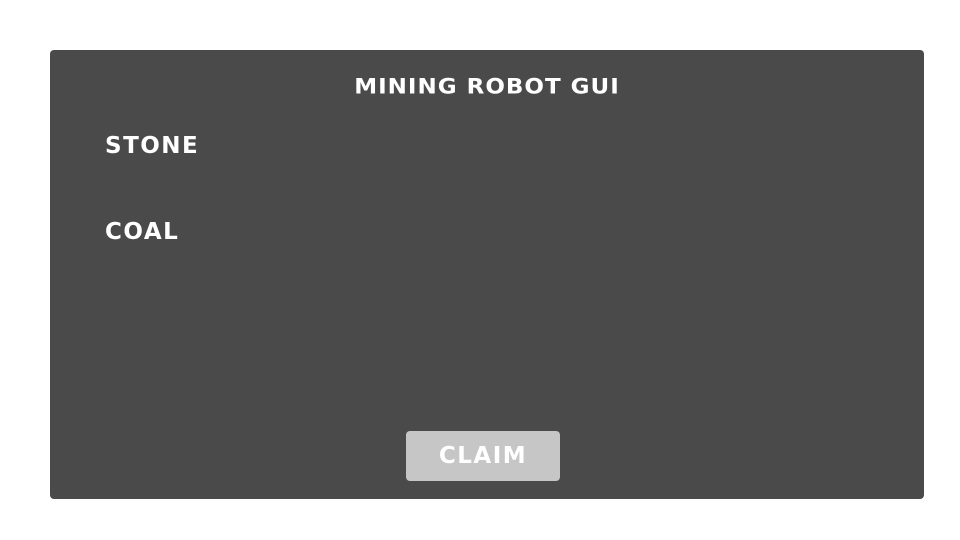 This screenshot has width=960, height=540. I want to click on panel-title: MINING ROBOT GUI, so click(487, 87).